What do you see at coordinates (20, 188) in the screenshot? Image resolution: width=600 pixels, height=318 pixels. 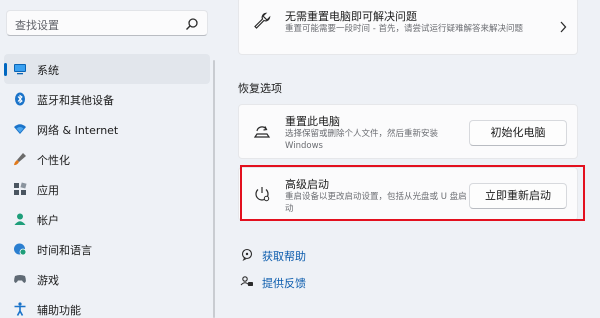 I see `apps-icon` at bounding box center [20, 188].